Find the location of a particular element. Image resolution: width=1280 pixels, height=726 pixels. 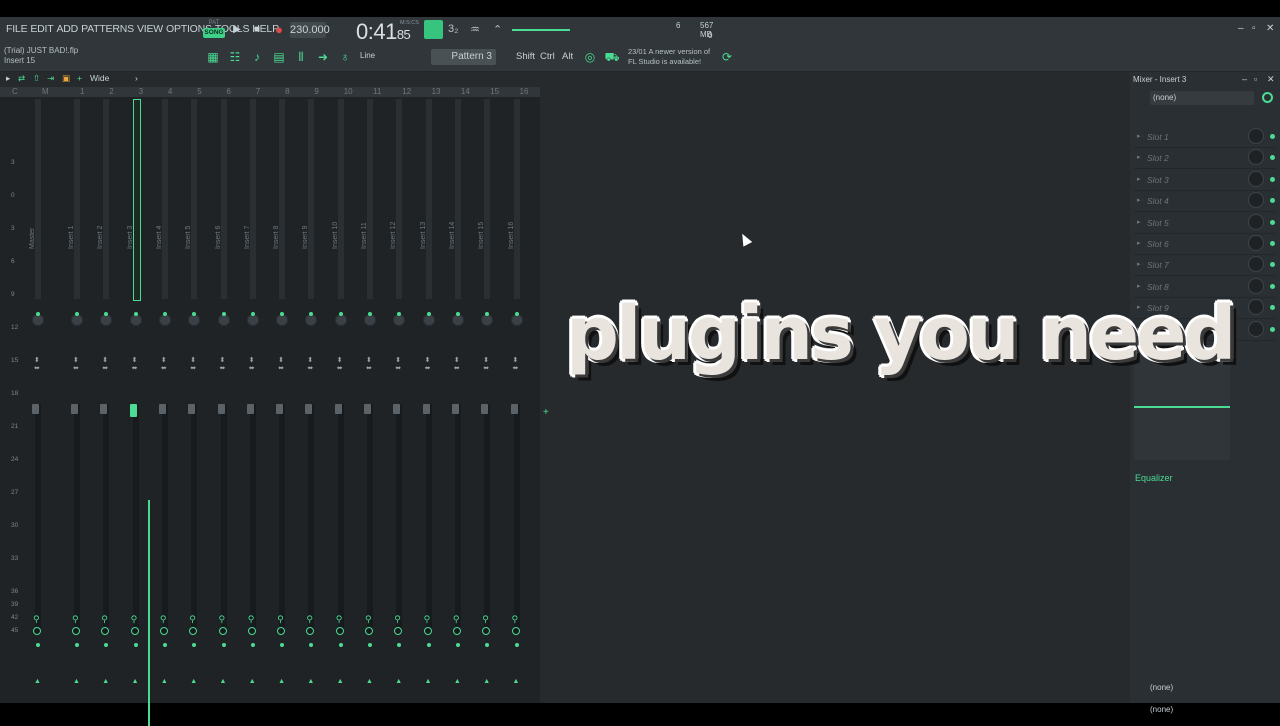

view-arrow-icon: › is located at coordinates (136, 78).